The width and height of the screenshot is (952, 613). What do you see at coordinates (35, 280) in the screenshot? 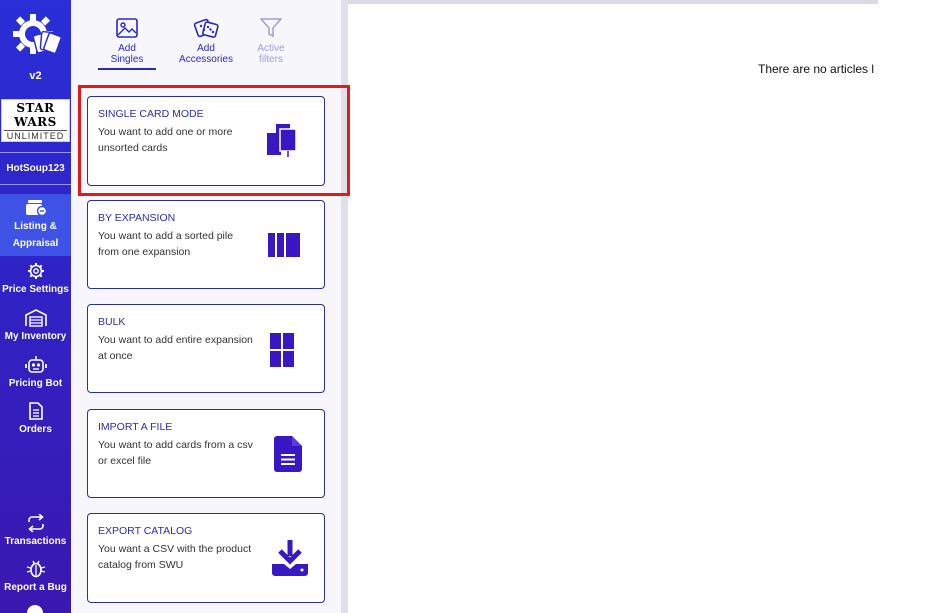
I see `sidebar-item-price-settings: Price Settings` at bounding box center [35, 280].